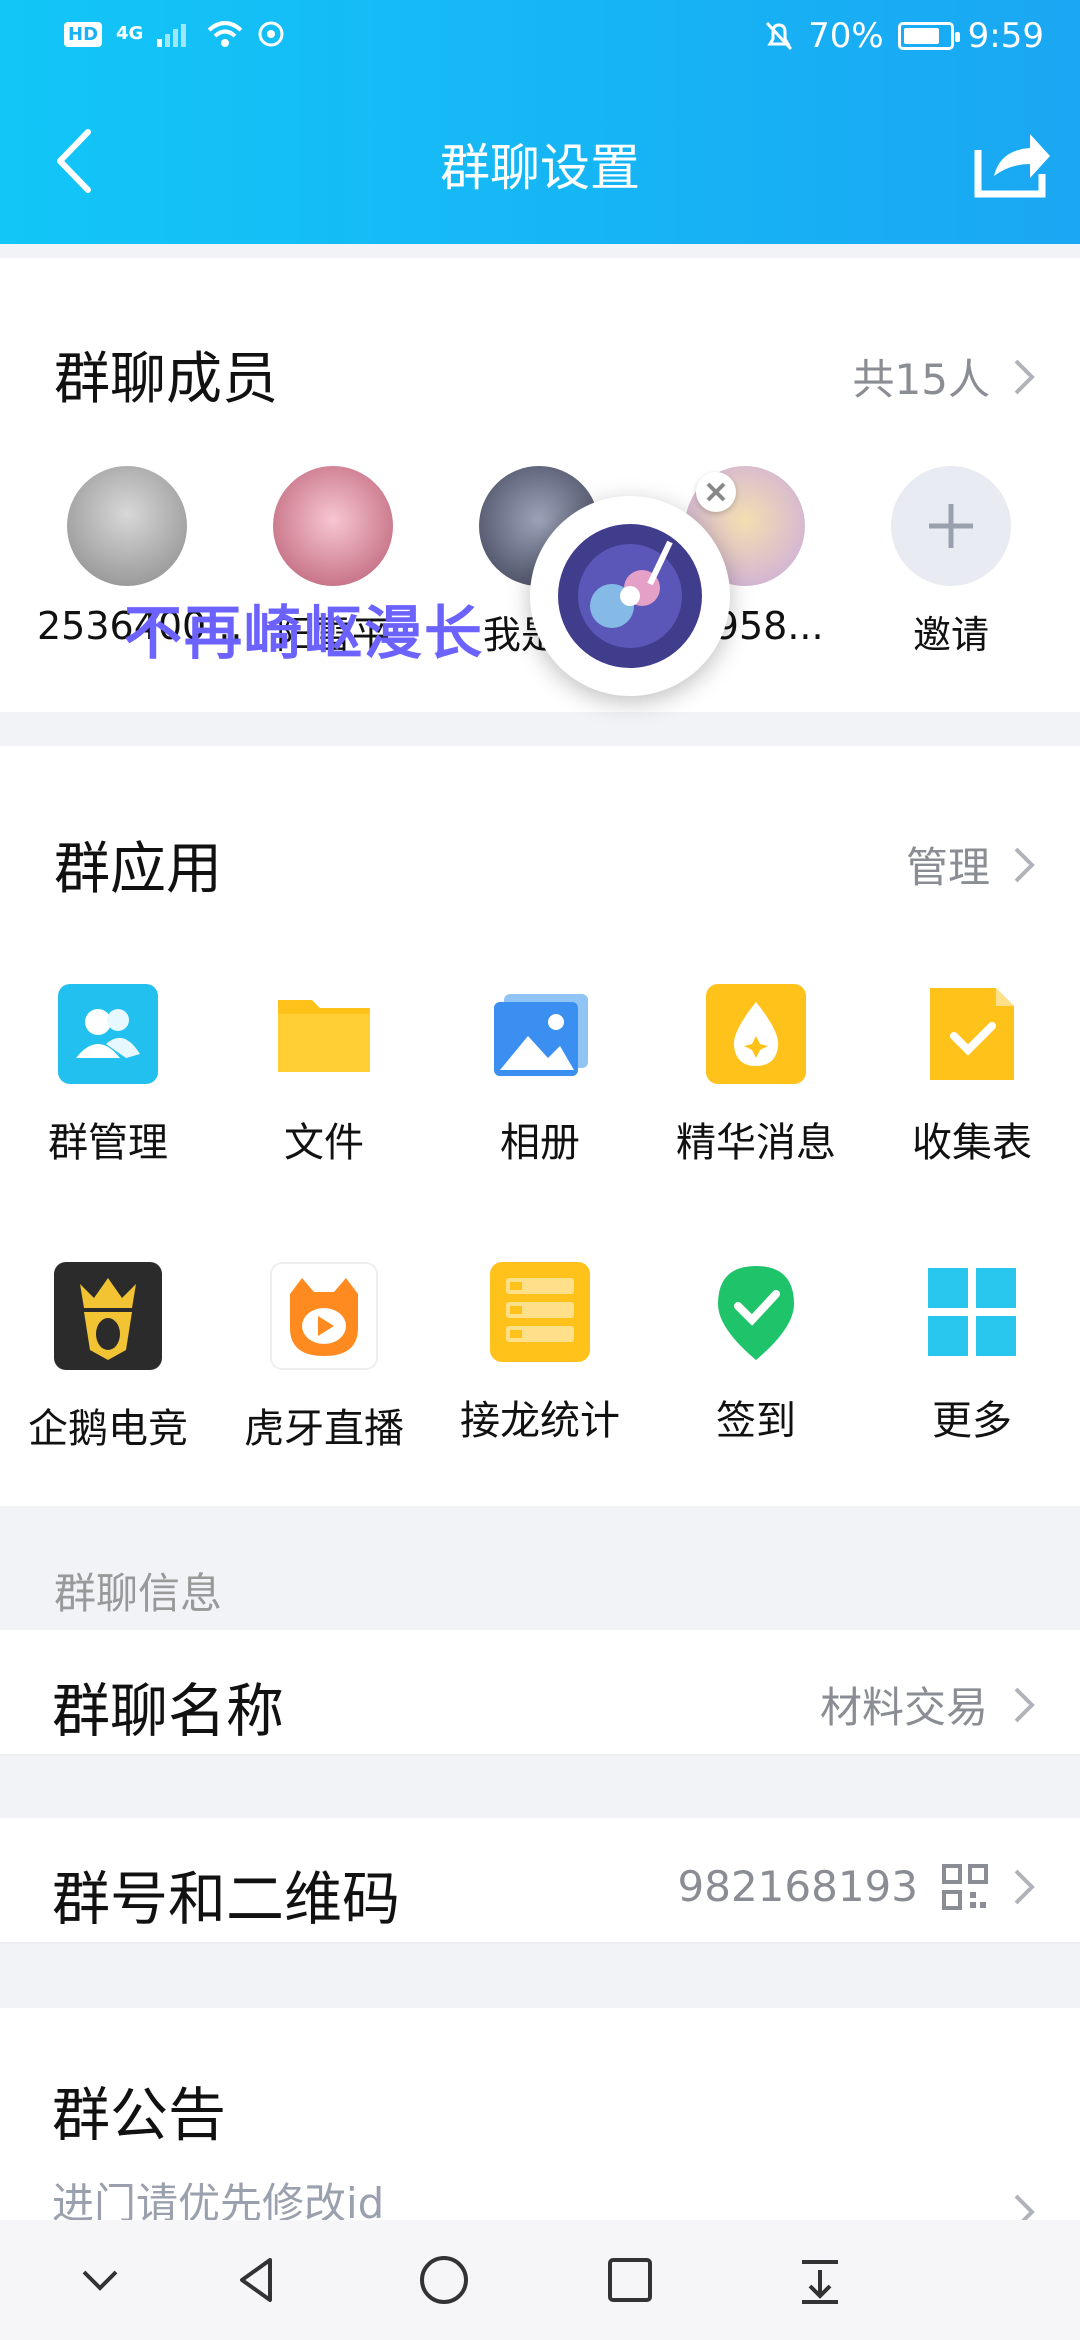 This screenshot has height=2340, width=1080. What do you see at coordinates (756, 1421) in the screenshot?
I see `app-label: 签到` at bounding box center [756, 1421].